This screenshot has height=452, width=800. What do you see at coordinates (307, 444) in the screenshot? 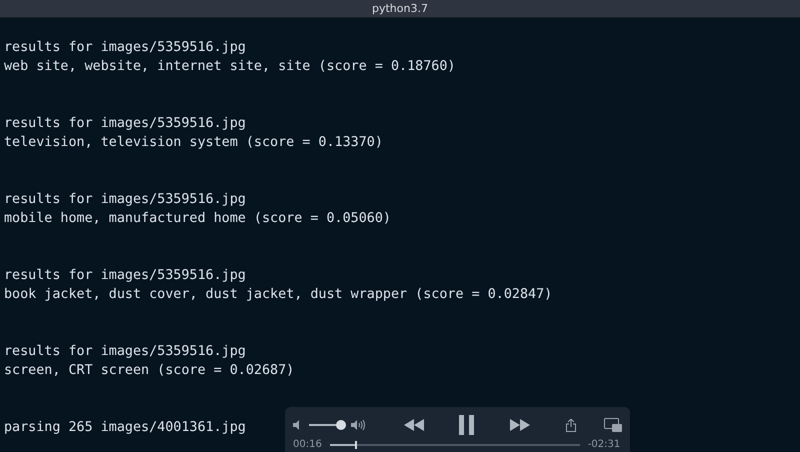
I see `elapsed-time: 00:16` at bounding box center [307, 444].